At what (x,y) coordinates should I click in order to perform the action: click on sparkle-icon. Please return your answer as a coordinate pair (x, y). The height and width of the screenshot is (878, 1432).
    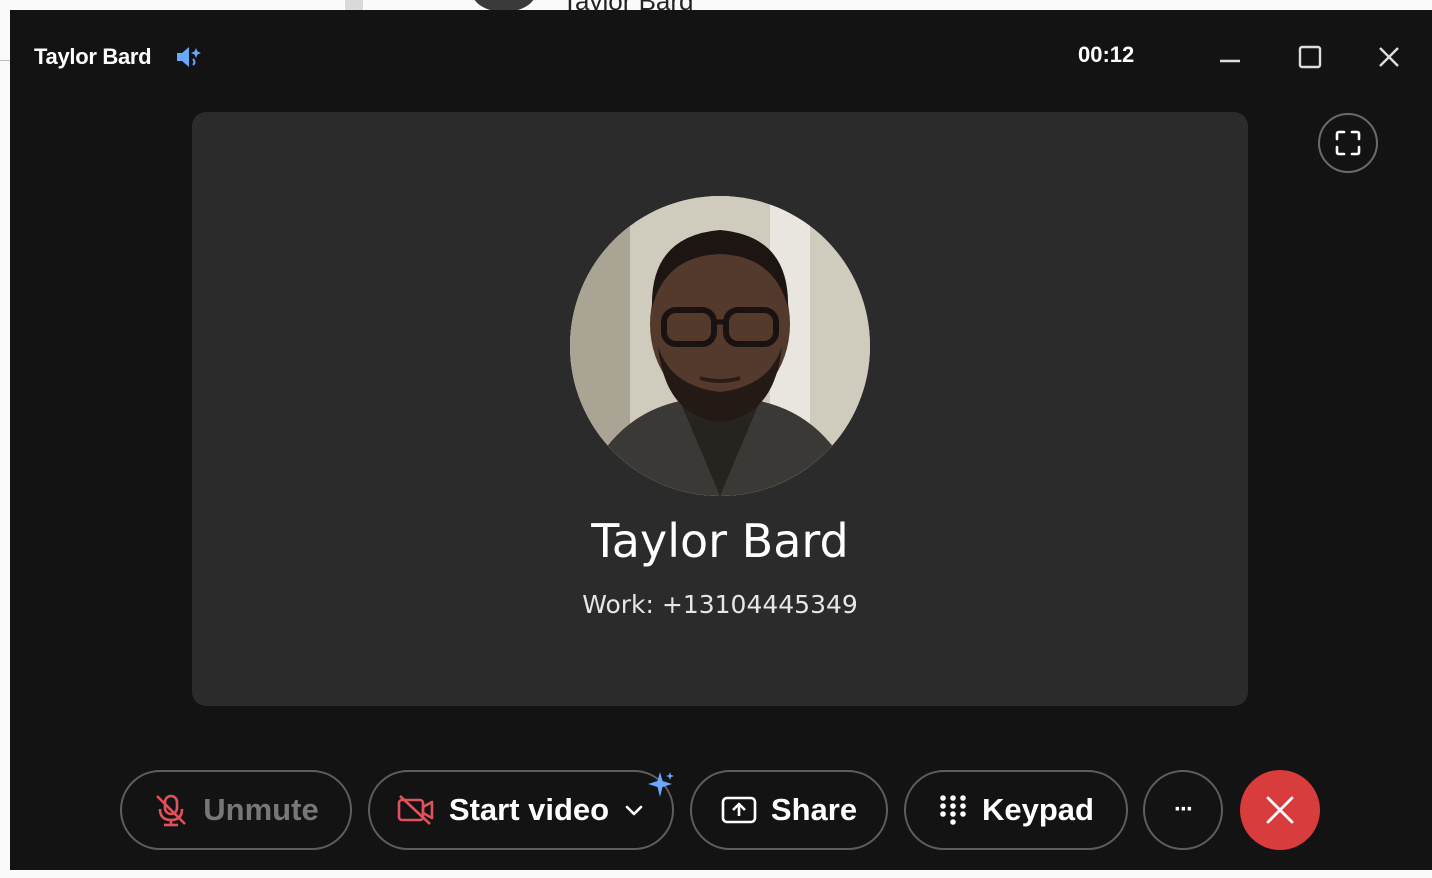
    Looking at the image, I should click on (661, 784).